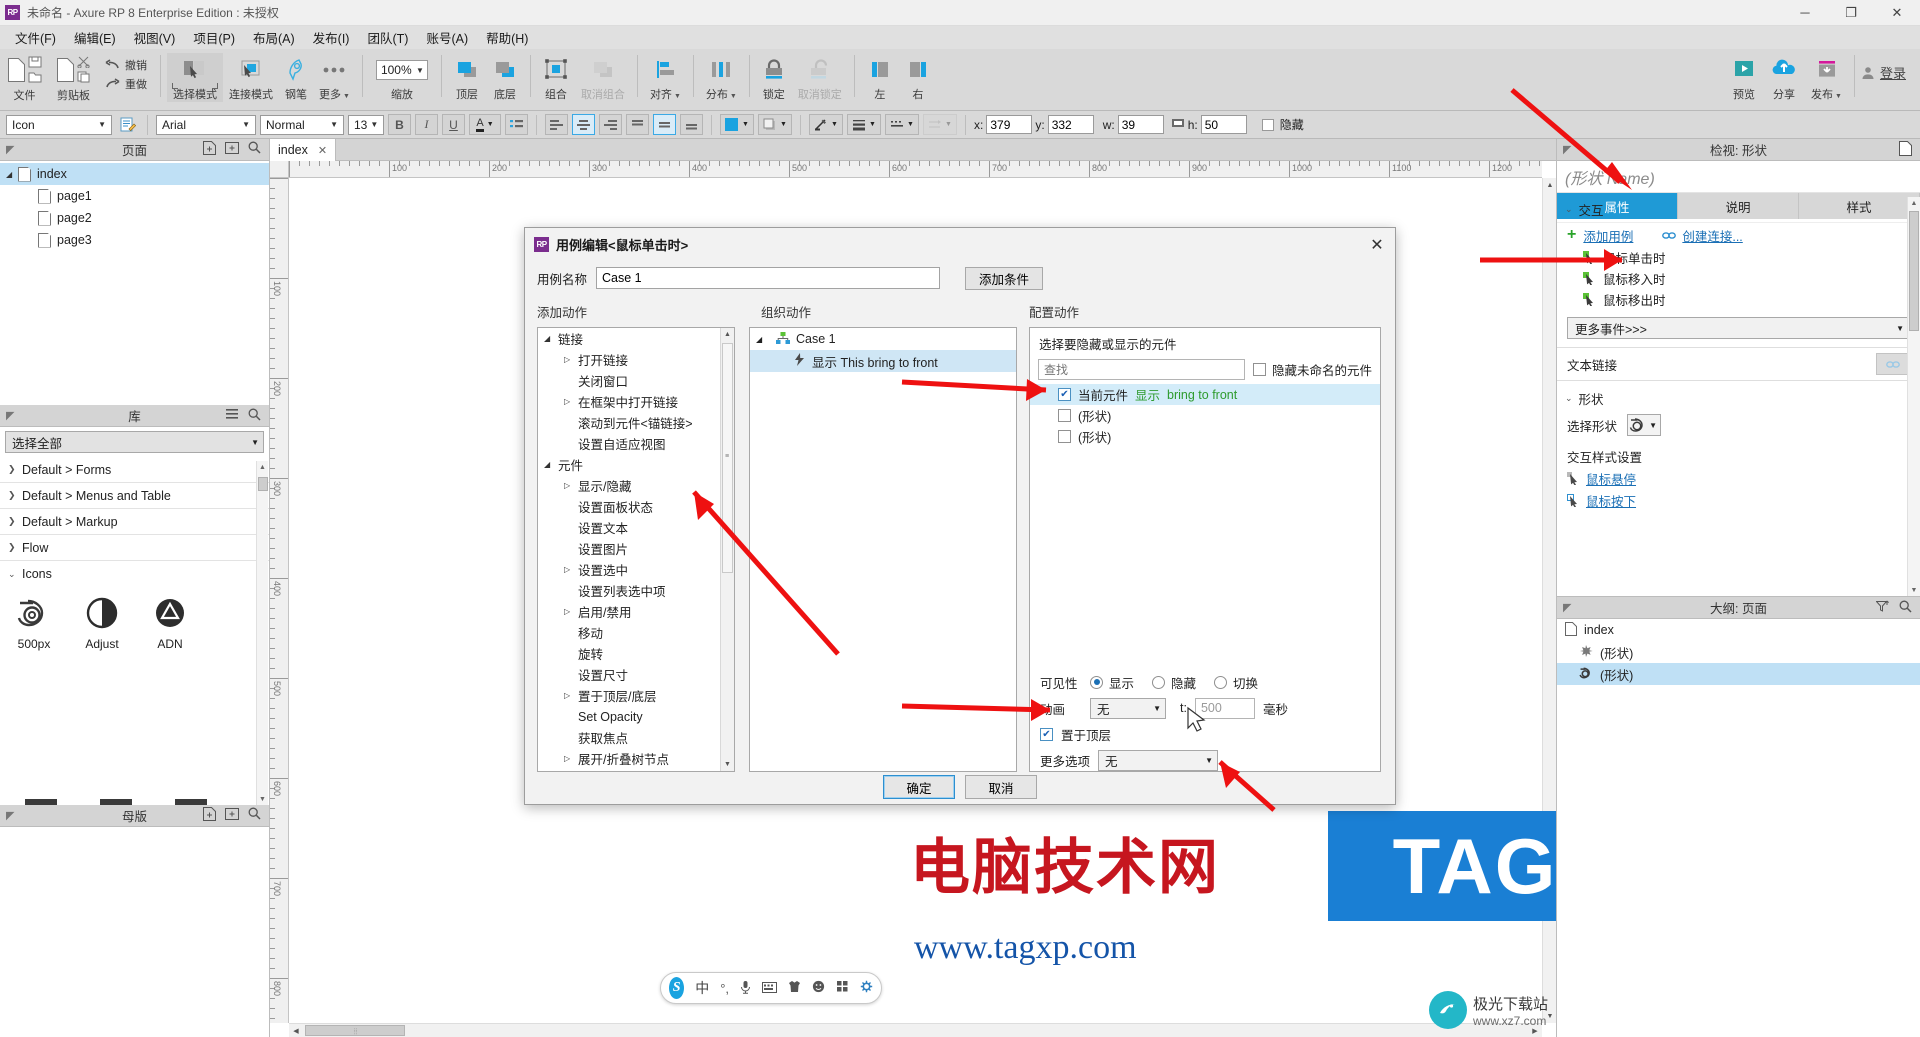 The width and height of the screenshot is (1920, 1037). What do you see at coordinates (322, 150) in the screenshot?
I see `close-icon: ✕` at bounding box center [322, 150].